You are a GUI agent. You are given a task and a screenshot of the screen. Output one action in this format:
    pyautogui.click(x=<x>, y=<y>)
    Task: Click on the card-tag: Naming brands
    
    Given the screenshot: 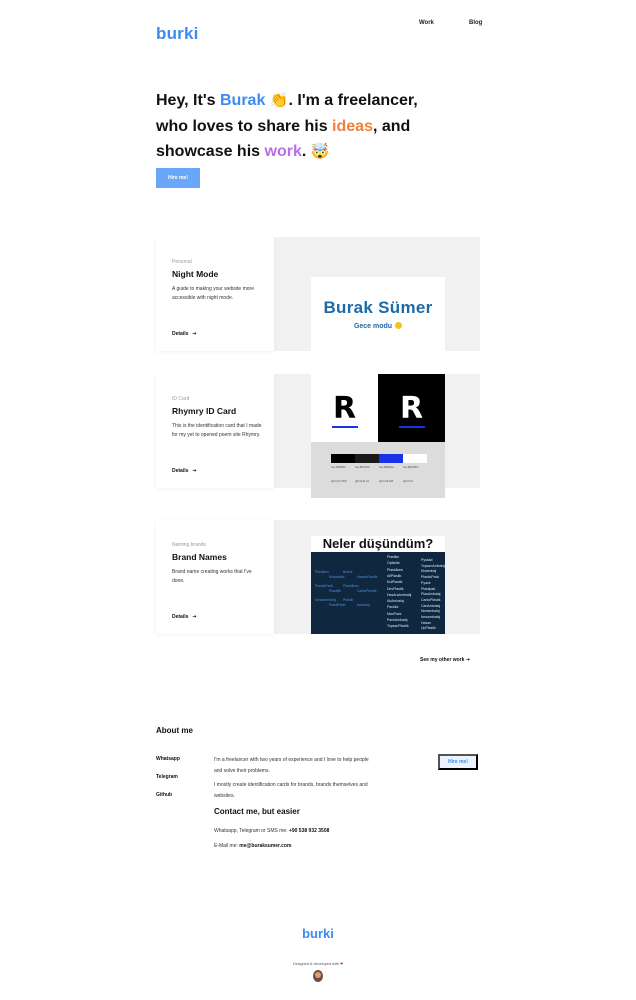 What is the action you would take?
    pyautogui.click(x=189, y=545)
    